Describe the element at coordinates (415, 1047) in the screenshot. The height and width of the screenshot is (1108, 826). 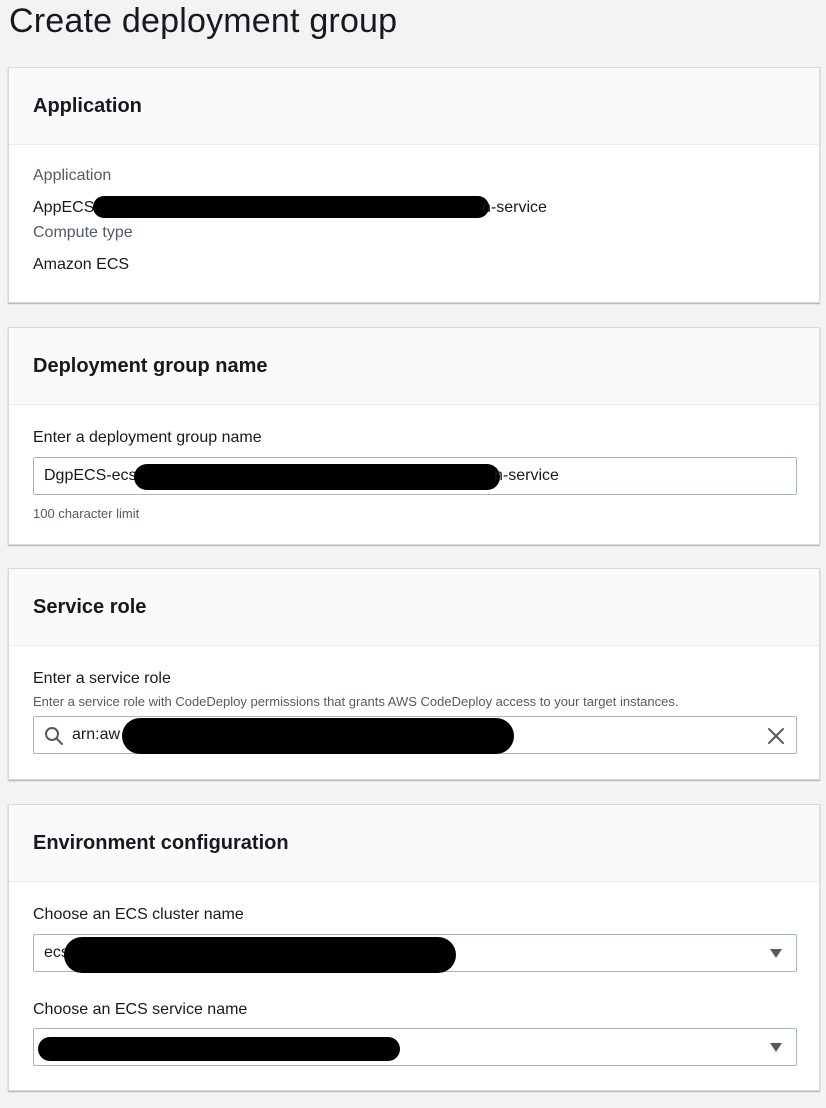
I see `ecs-service-select` at that location.